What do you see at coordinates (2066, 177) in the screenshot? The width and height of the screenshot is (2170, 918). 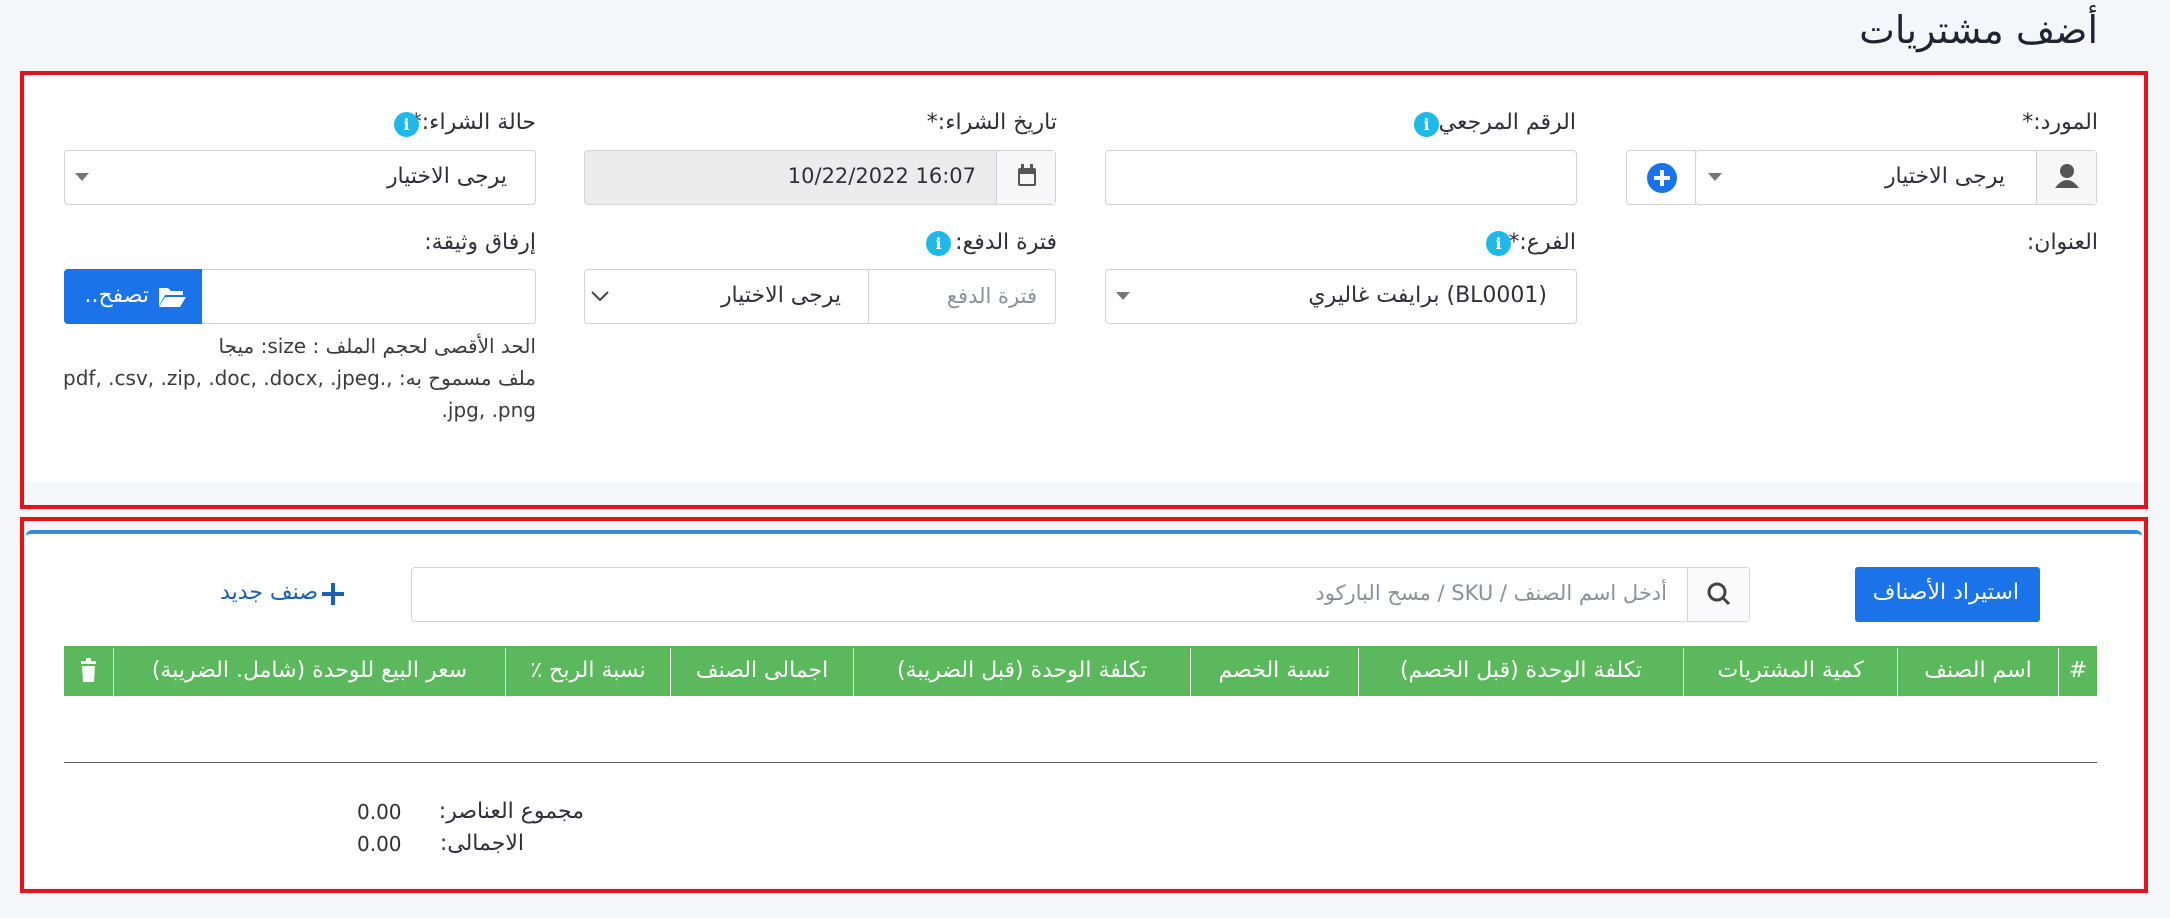 I see `person-icon` at bounding box center [2066, 177].